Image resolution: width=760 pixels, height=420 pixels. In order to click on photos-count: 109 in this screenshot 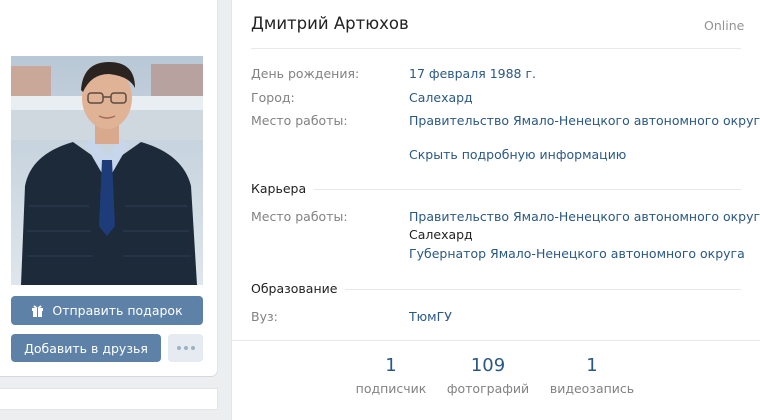, I will do `click(488, 365)`.